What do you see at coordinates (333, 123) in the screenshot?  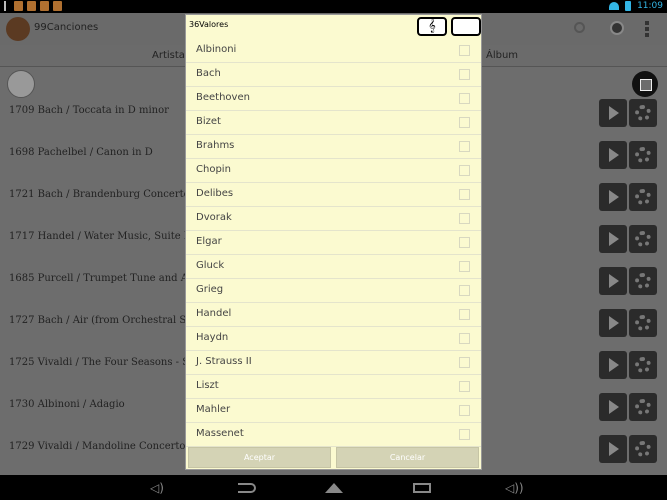 I see `list-item: Bizet` at bounding box center [333, 123].